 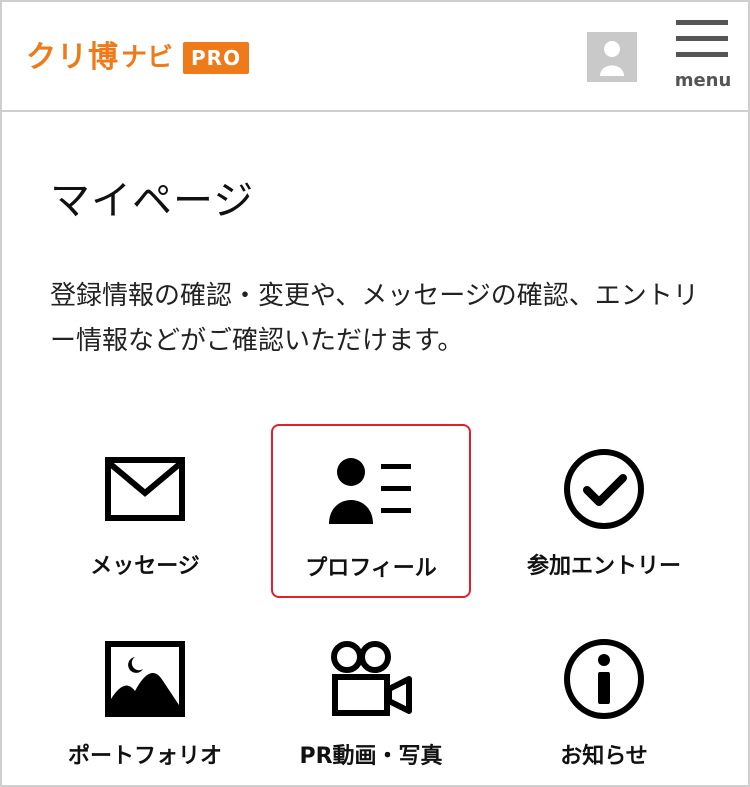 I want to click on logo-main-text: クリ博, so click(x=72, y=57).